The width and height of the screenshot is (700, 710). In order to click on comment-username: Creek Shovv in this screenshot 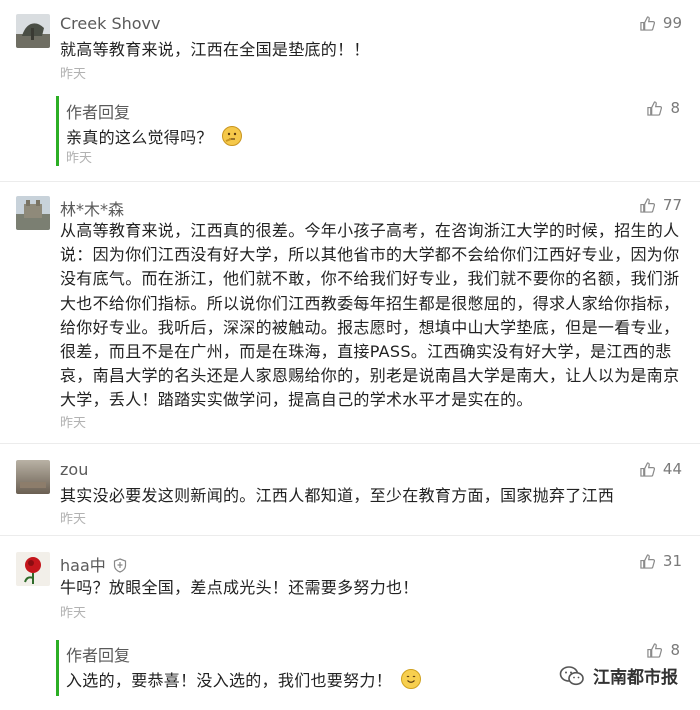, I will do `click(110, 23)`.